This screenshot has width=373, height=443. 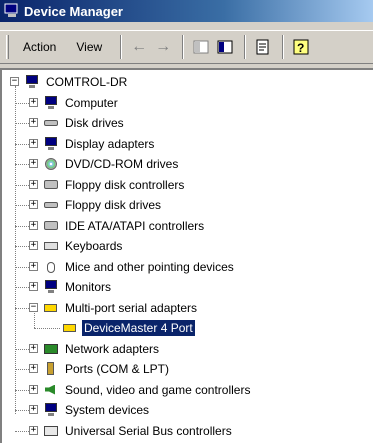 What do you see at coordinates (124, 226) in the screenshot?
I see `tree-item: IDE ATA/ATAPI controllers` at bounding box center [124, 226].